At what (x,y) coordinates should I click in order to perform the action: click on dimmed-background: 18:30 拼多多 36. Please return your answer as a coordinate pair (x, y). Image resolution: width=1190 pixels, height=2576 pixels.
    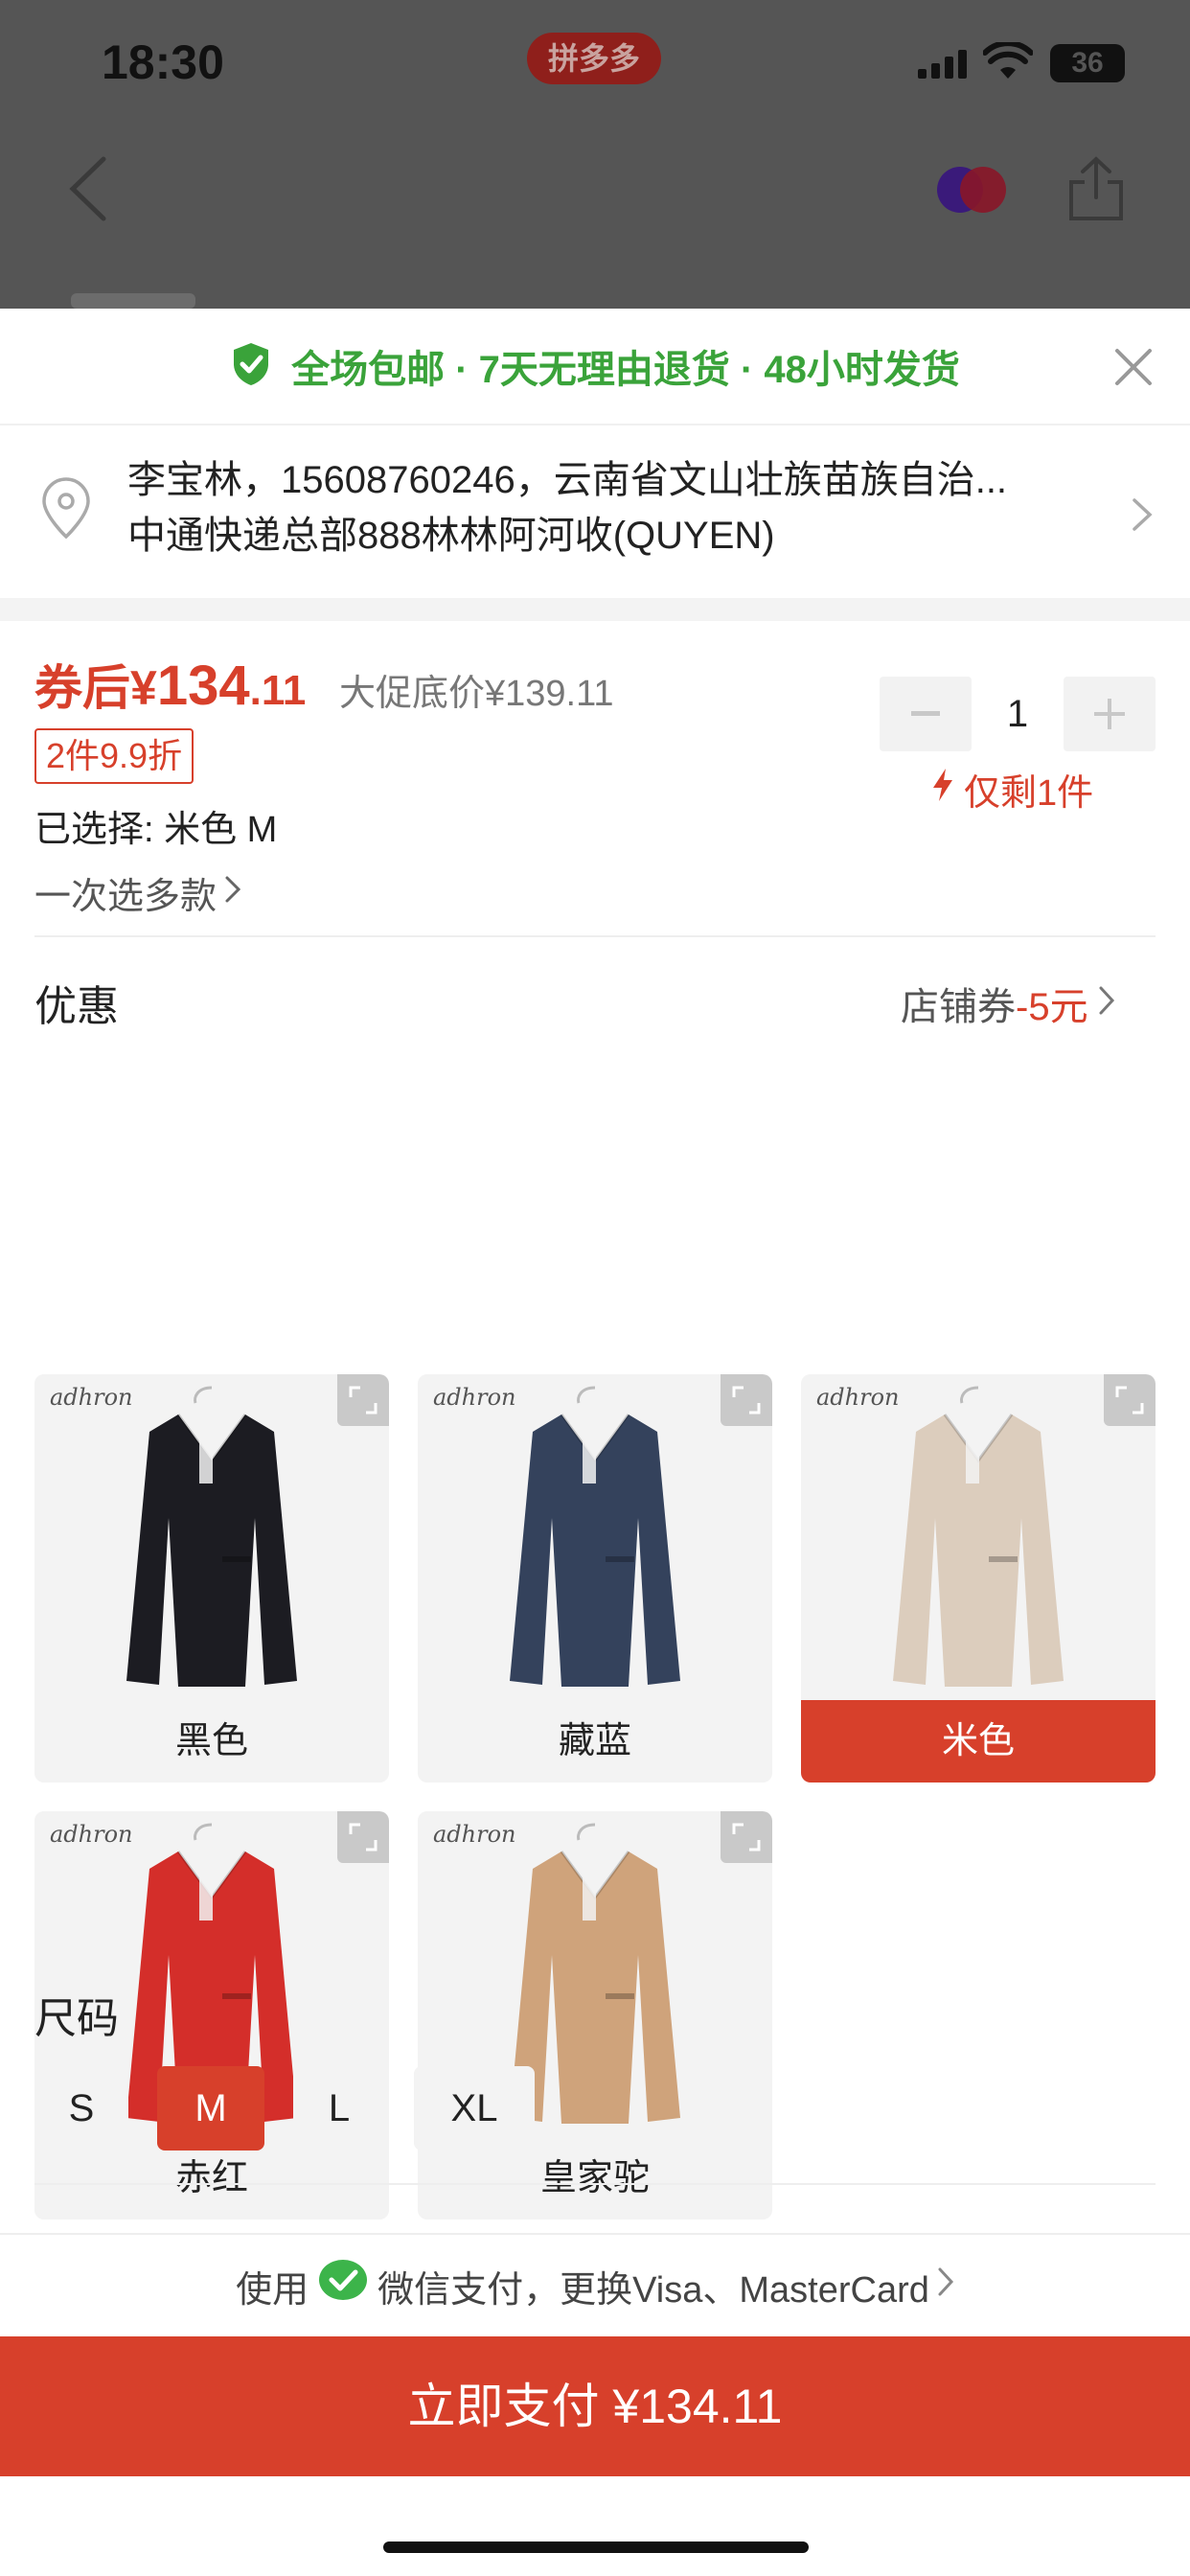
    Looking at the image, I should click on (595, 154).